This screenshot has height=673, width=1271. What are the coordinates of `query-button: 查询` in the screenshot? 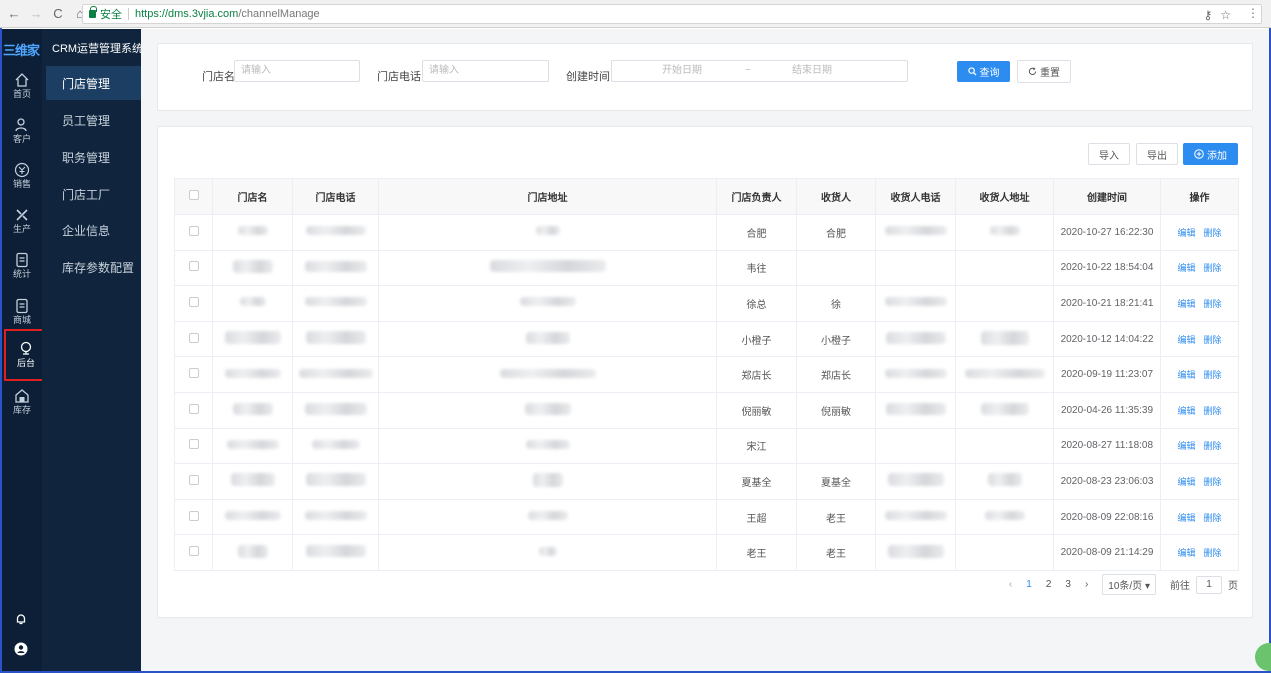 It's located at (983, 71).